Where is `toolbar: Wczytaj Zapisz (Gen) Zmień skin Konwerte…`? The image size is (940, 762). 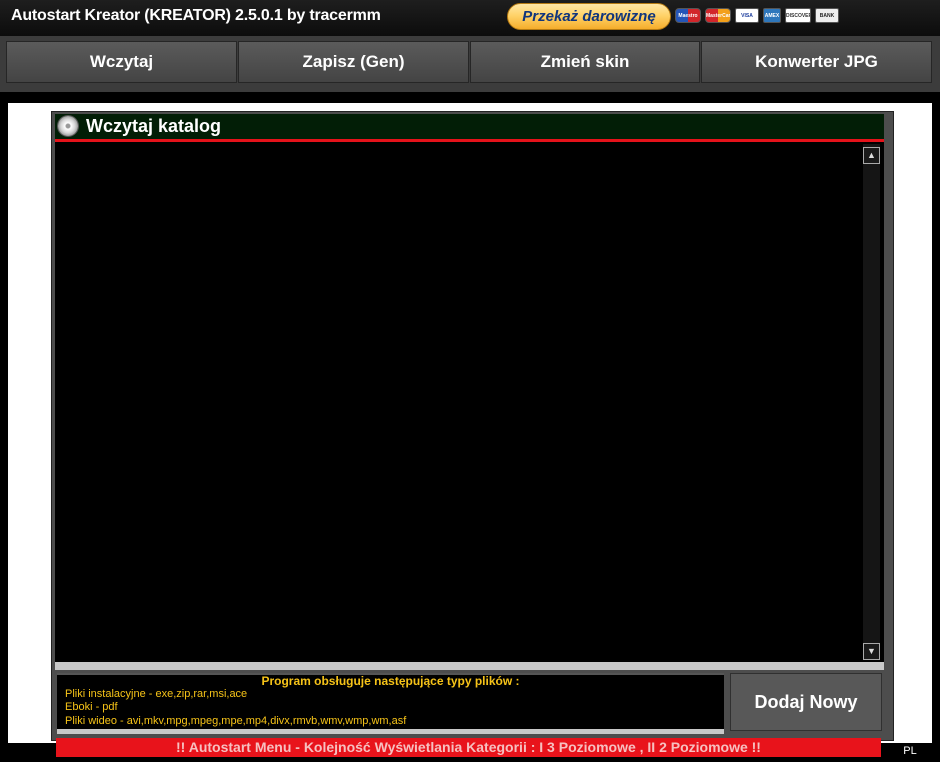 toolbar: Wczytaj Zapisz (Gen) Zmień skin Konwerte… is located at coordinates (470, 64).